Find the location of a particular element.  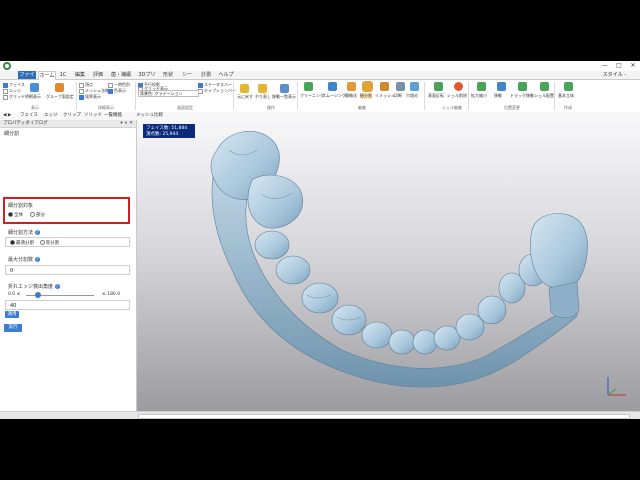

group-label-create: 作成 is located at coordinates (568, 107).